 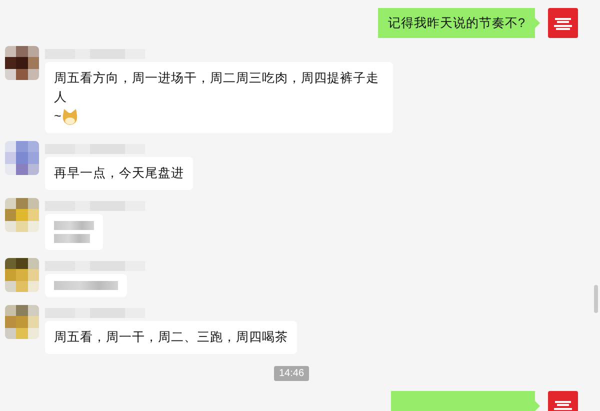 What do you see at coordinates (596, 299) in the screenshot?
I see `scrollbar` at bounding box center [596, 299].